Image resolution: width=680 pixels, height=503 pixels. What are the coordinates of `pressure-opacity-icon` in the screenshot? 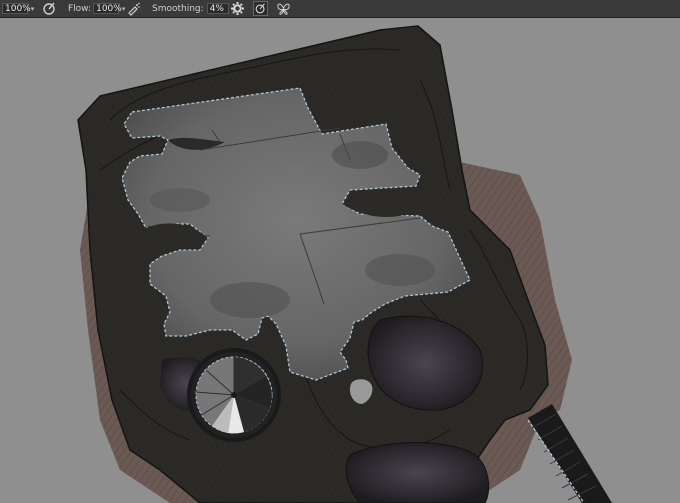 It's located at (49, 8).